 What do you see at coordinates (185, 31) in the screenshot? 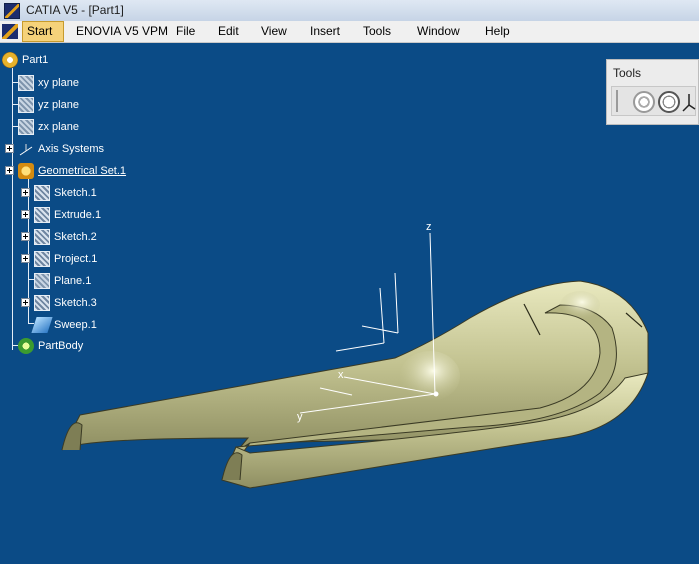
I see `menu-file: File` at bounding box center [185, 31].